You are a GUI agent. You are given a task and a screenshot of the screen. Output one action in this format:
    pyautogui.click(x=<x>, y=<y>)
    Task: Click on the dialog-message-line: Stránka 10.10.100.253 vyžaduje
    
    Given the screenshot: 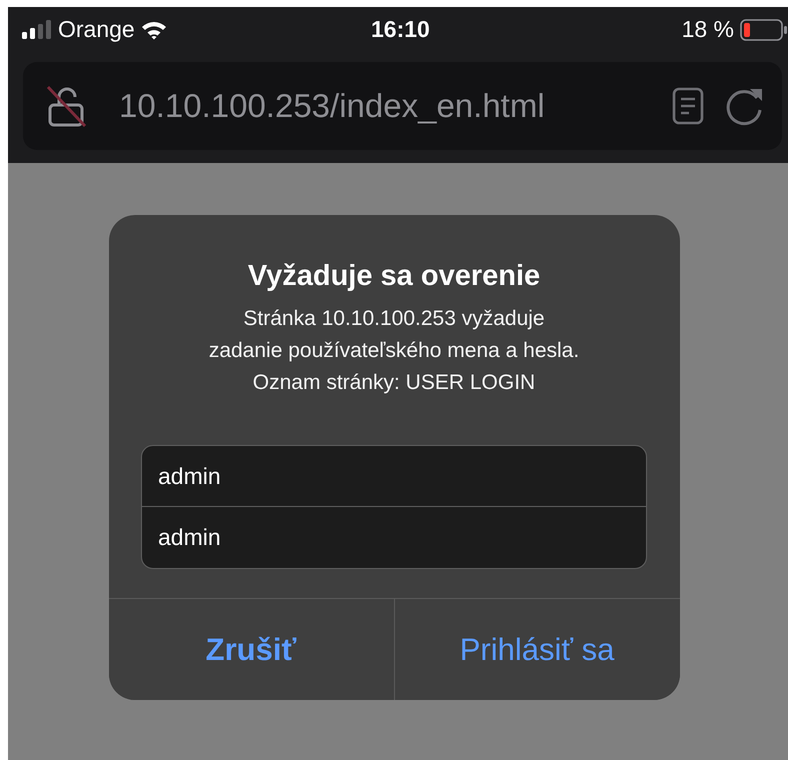 What is the action you would take?
    pyautogui.click(x=394, y=319)
    